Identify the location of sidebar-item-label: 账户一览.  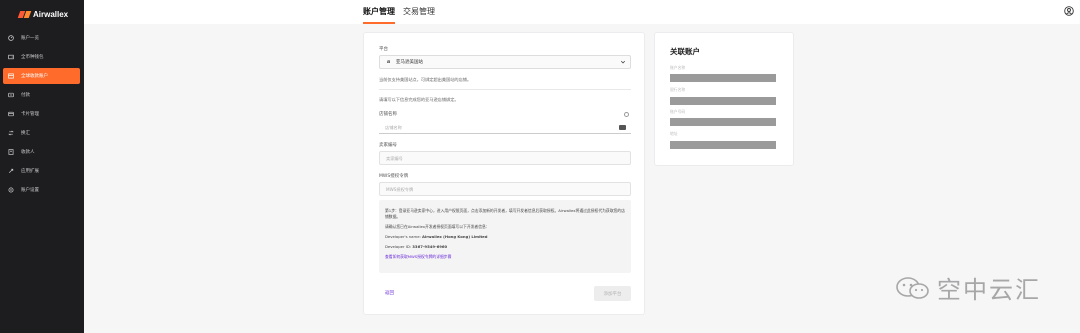
(30, 38).